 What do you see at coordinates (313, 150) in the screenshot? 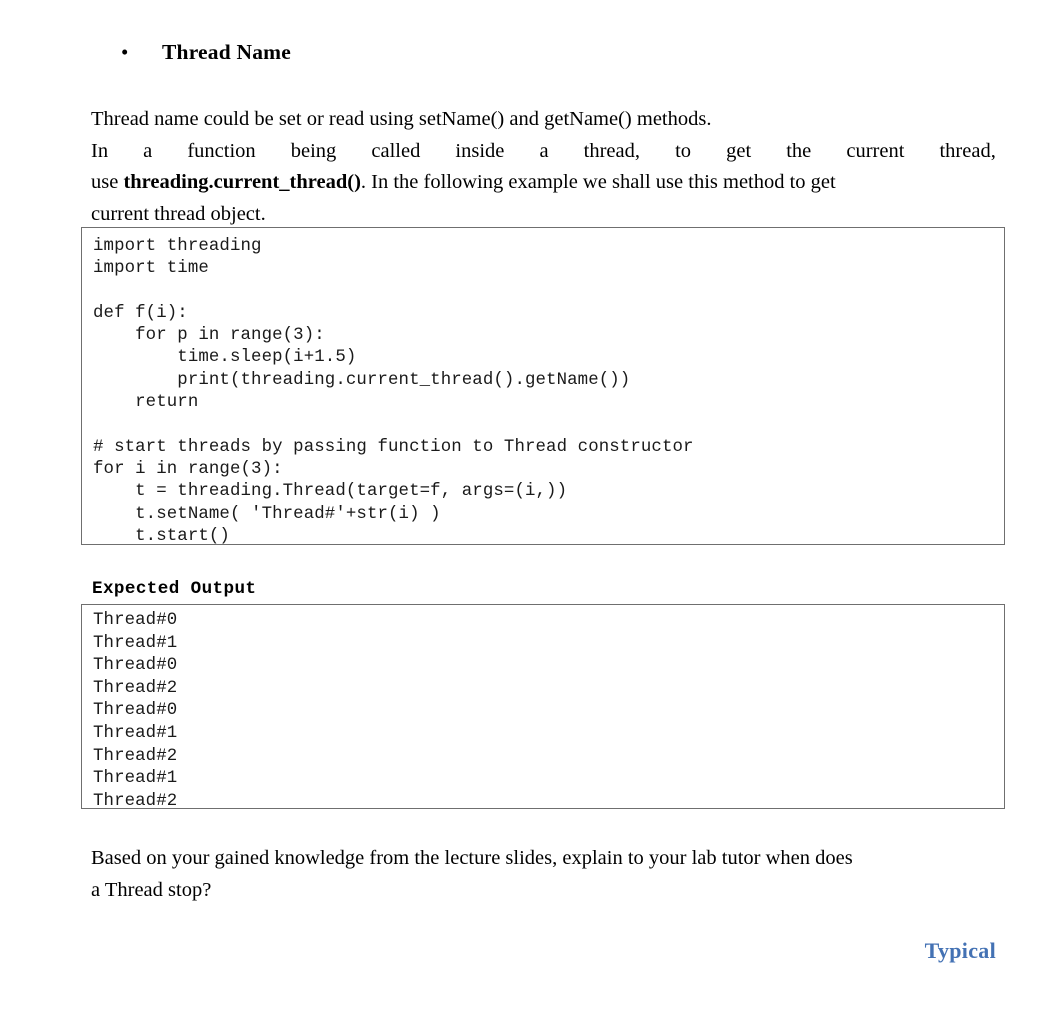
I see `intro-word: being` at bounding box center [313, 150].